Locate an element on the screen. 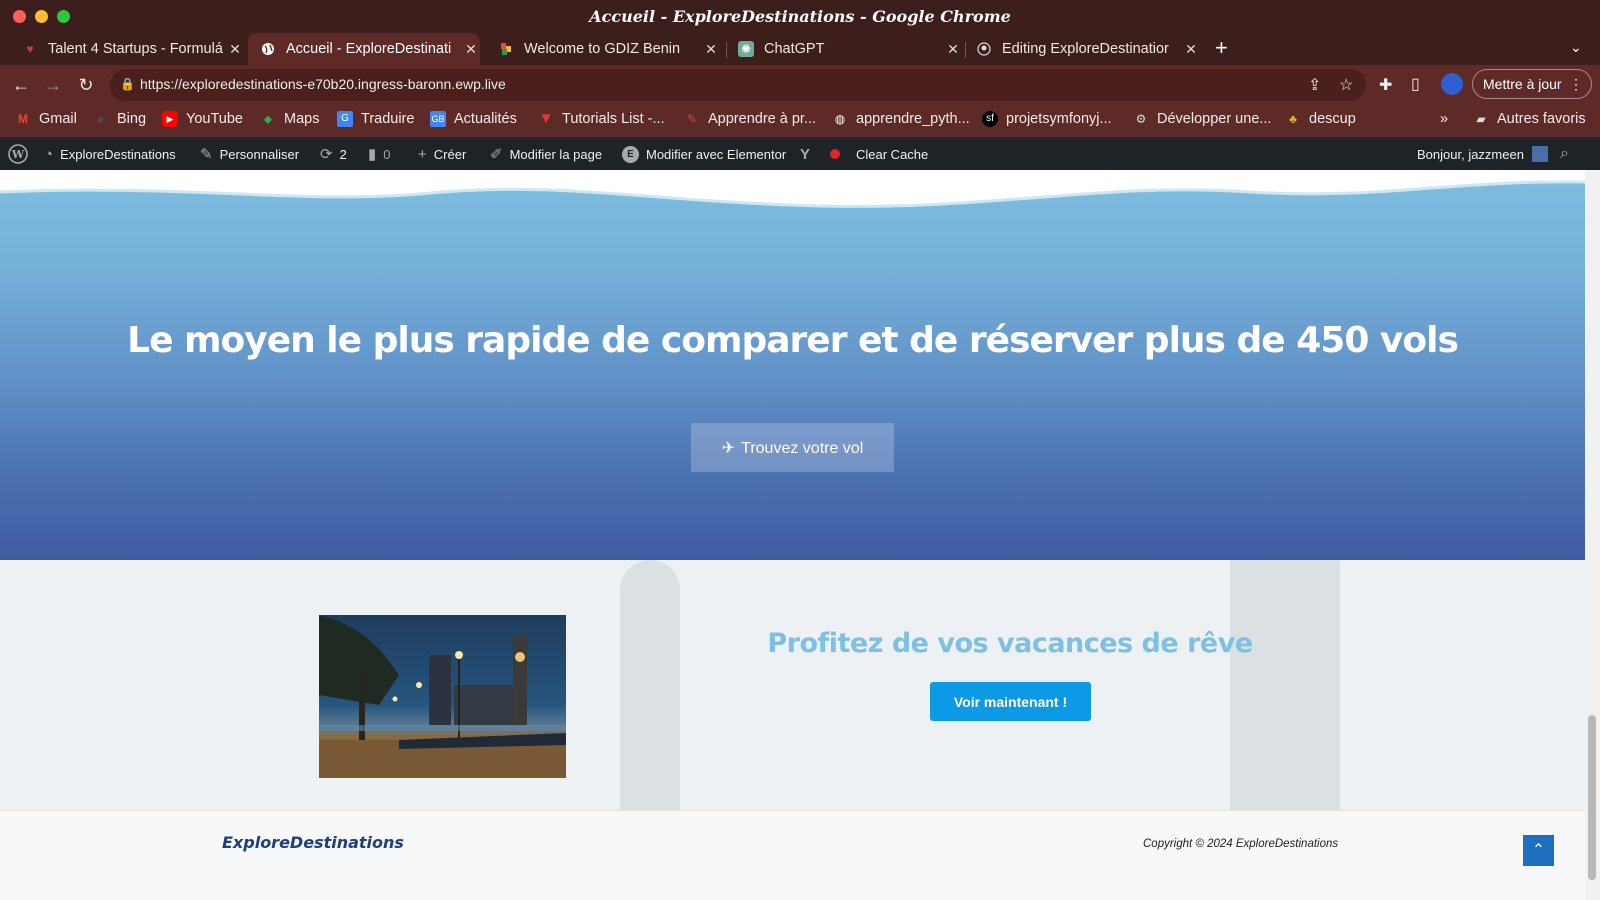 The image size is (1600, 900). star-icon: ☆ is located at coordinates (1346, 85).